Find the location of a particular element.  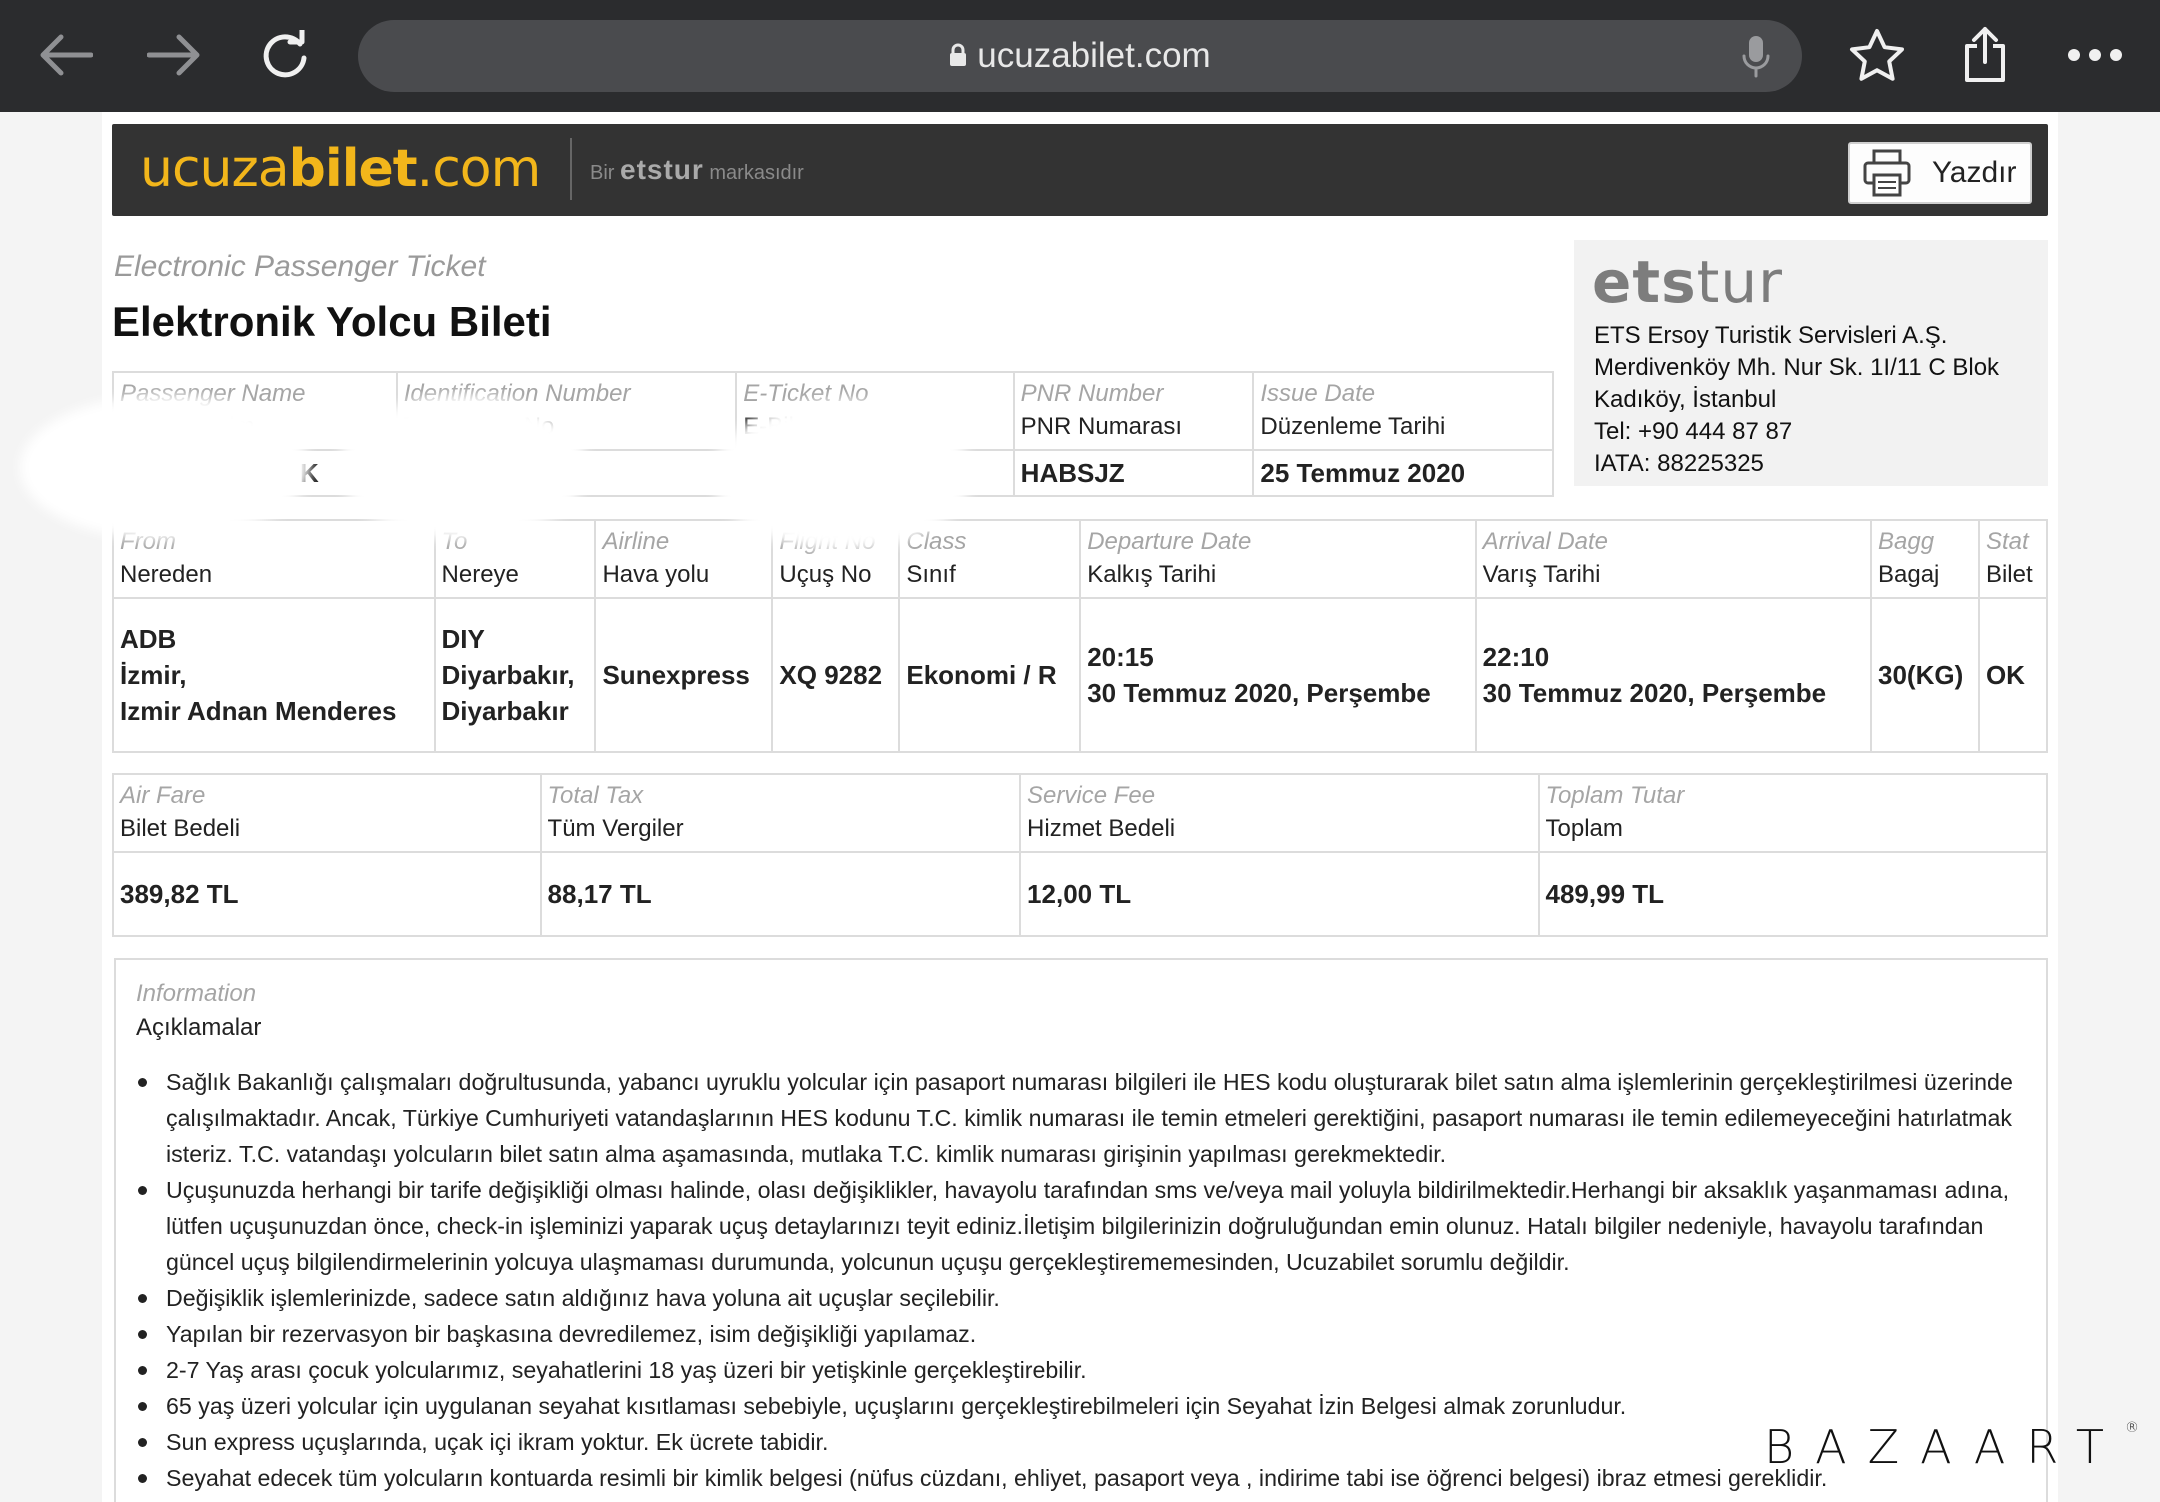

company-address-line2: Kadıköy, İstanbul is located at coordinates (1685, 399).